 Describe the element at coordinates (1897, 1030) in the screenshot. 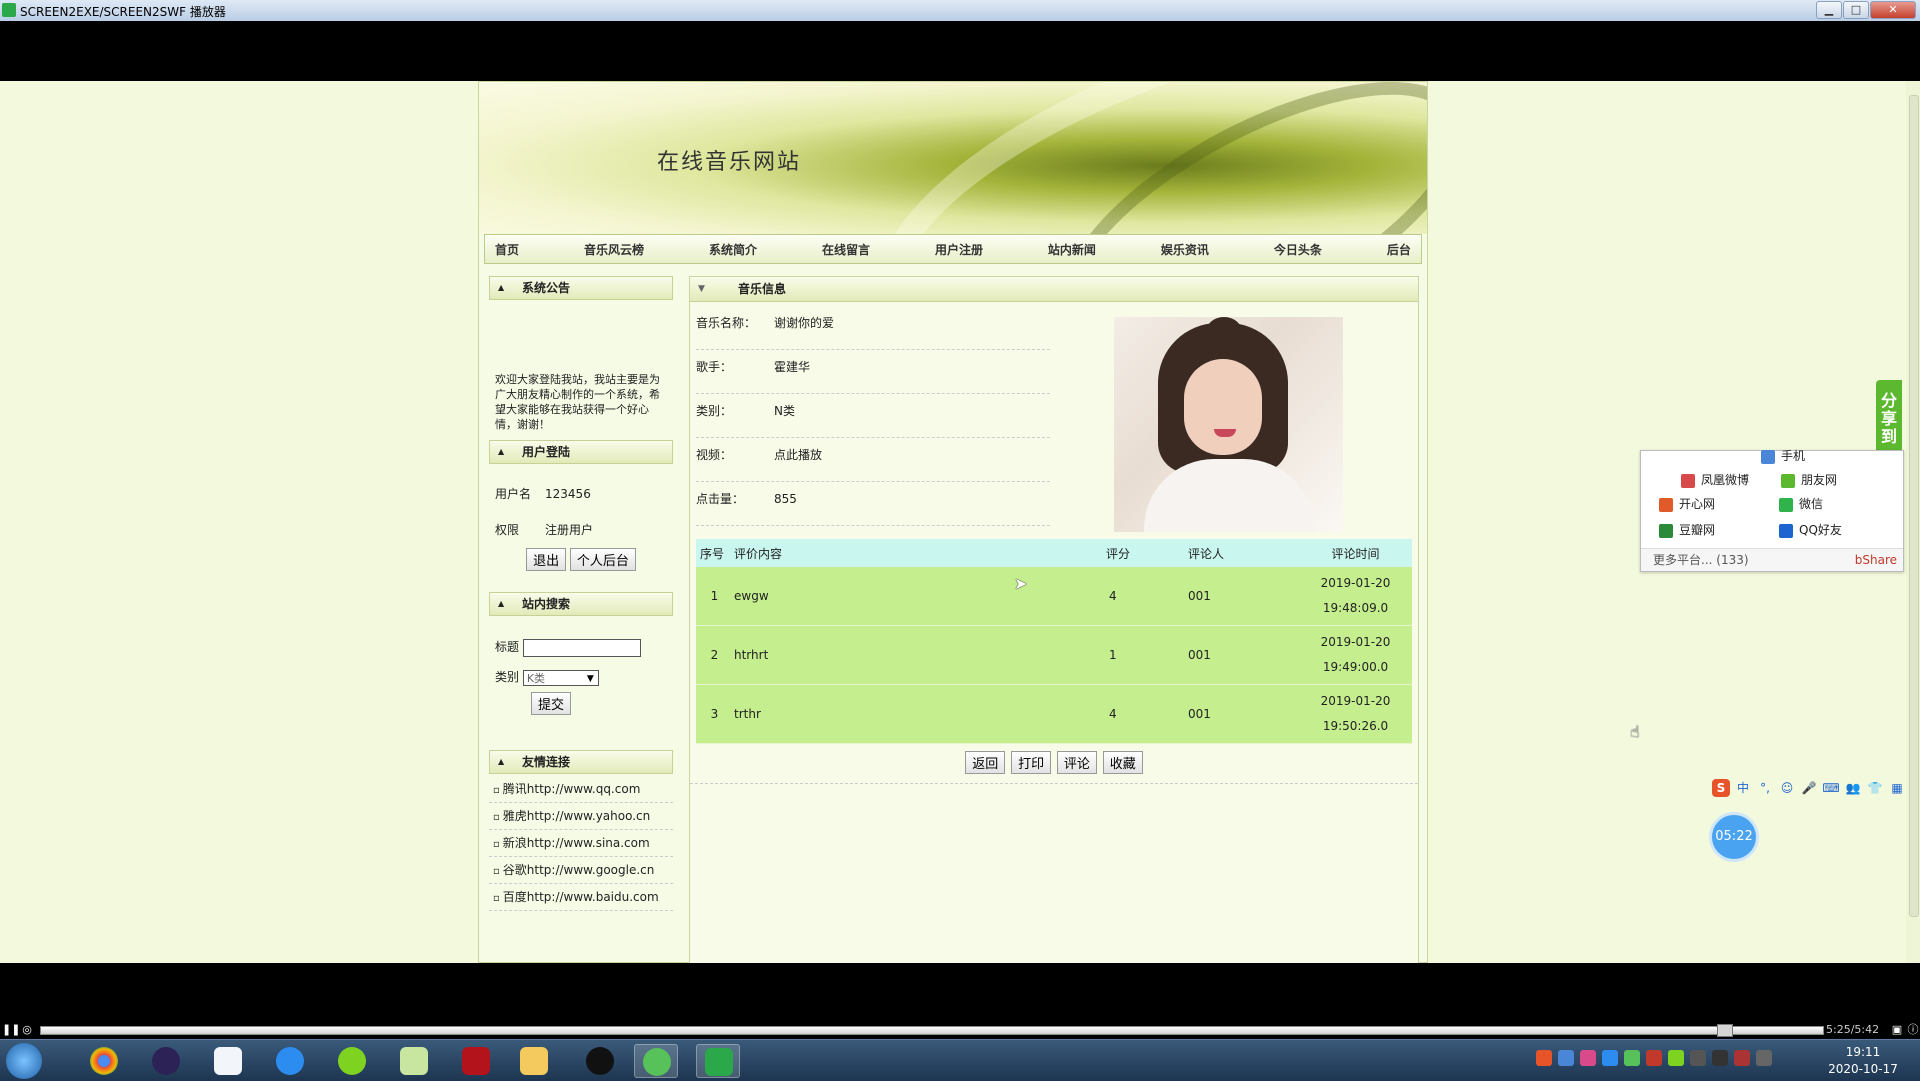

I see `fullscreen-icon: ▣` at that location.